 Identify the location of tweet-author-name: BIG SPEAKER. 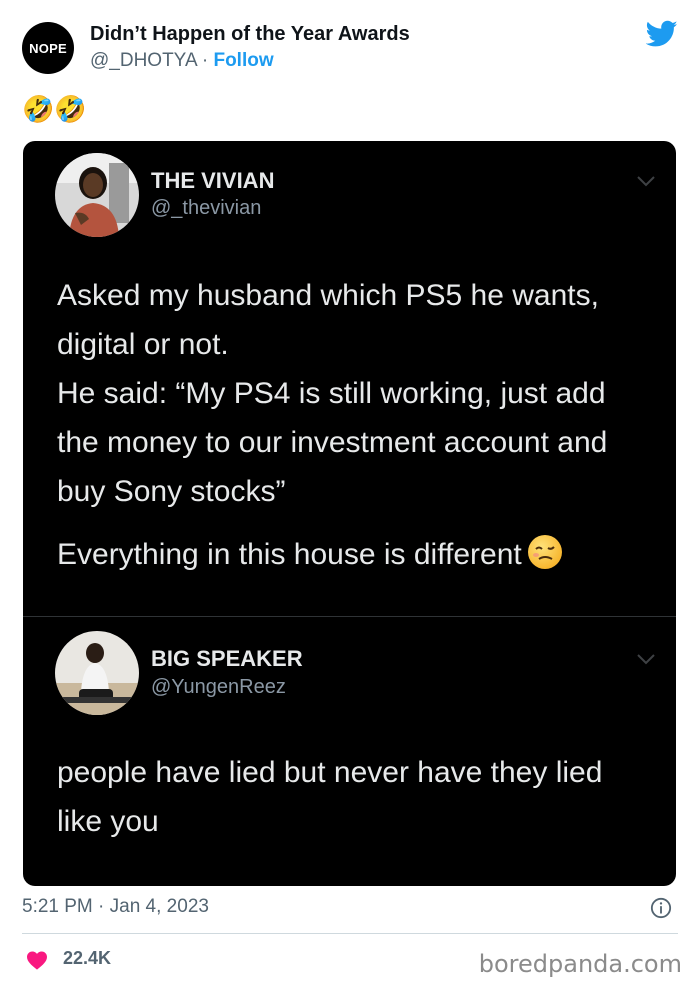
(227, 659).